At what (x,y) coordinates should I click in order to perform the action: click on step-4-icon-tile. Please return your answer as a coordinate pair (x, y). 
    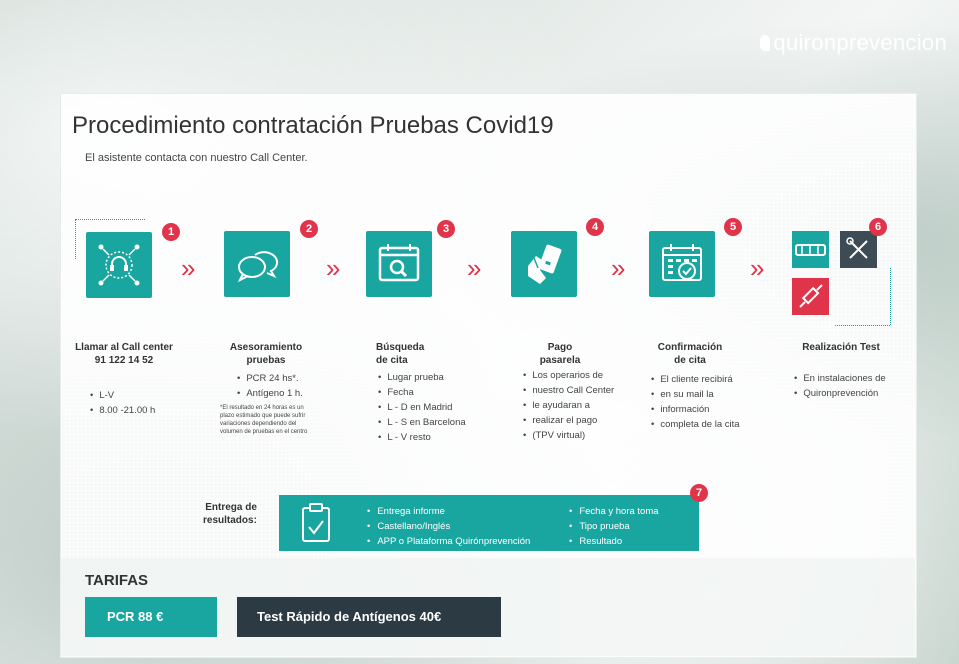
    Looking at the image, I should click on (544, 264).